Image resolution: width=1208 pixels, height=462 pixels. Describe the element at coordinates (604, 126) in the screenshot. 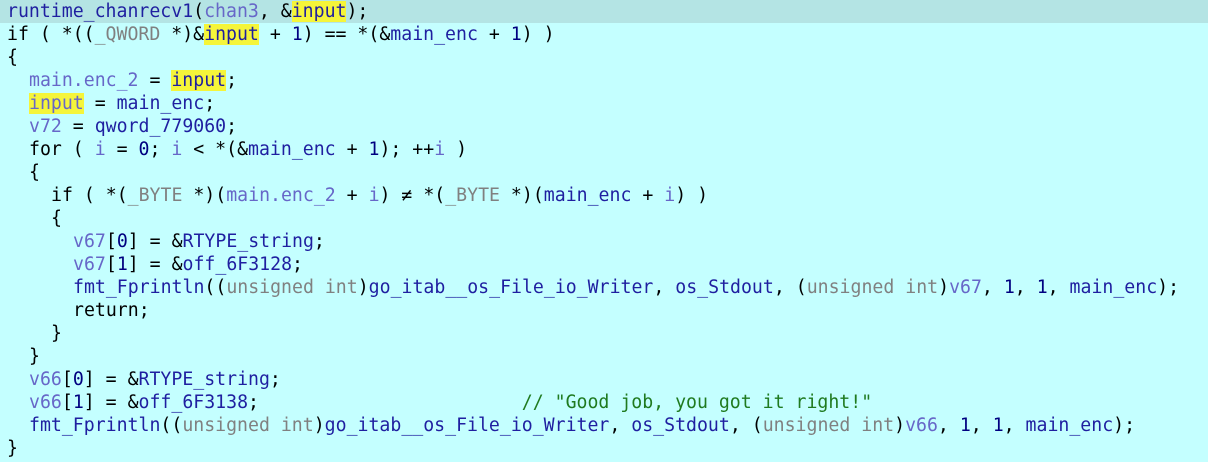

I see `code-line: v72 = qword_779060;` at that location.